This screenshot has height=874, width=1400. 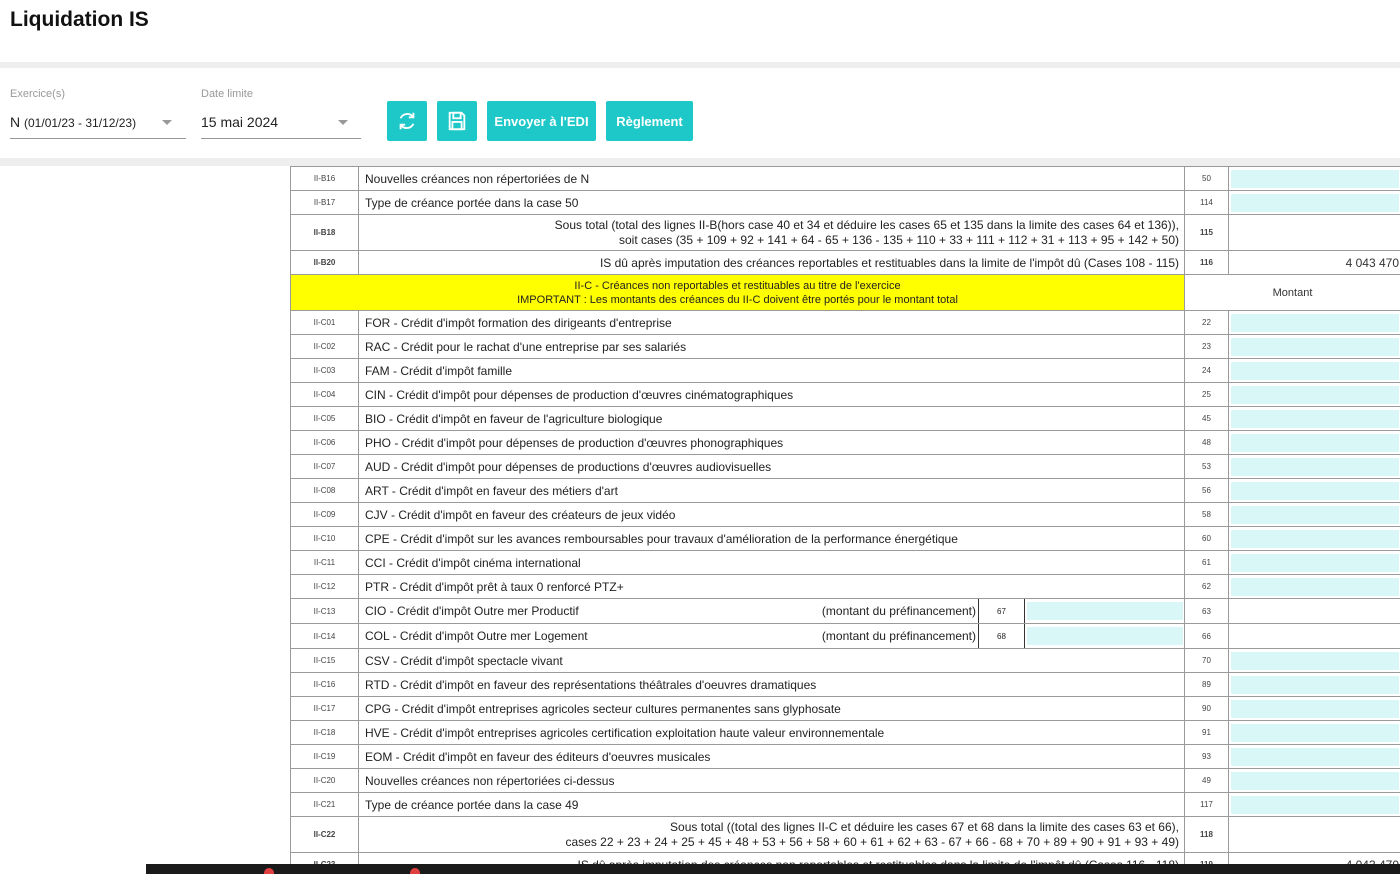 What do you see at coordinates (700, 31) in the screenshot?
I see `page-header: Liquidation IS` at bounding box center [700, 31].